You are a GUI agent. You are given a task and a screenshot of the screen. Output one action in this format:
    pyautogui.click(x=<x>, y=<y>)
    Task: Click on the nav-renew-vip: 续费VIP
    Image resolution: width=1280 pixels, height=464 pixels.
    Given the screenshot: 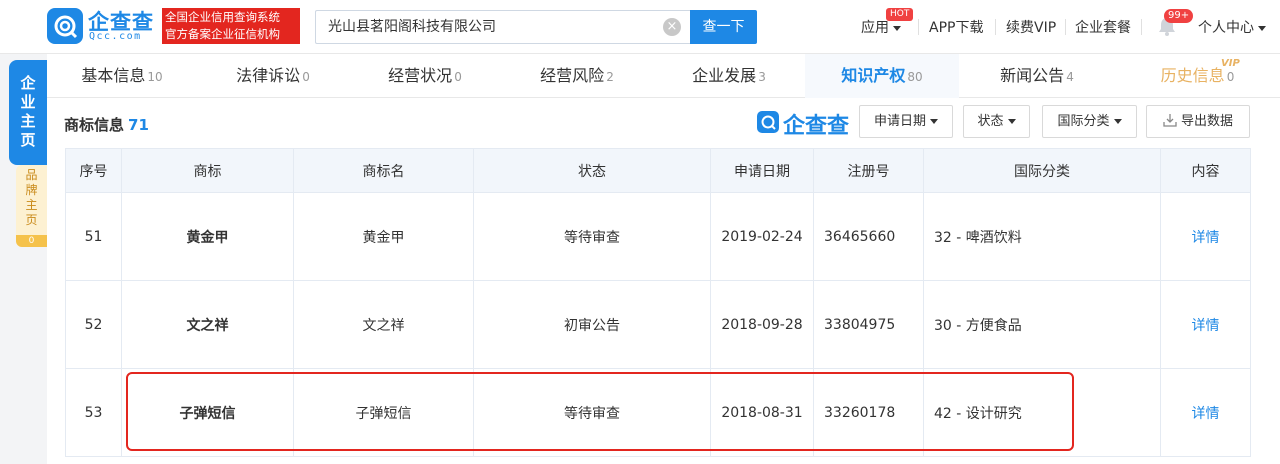 What is the action you would take?
    pyautogui.click(x=1031, y=27)
    